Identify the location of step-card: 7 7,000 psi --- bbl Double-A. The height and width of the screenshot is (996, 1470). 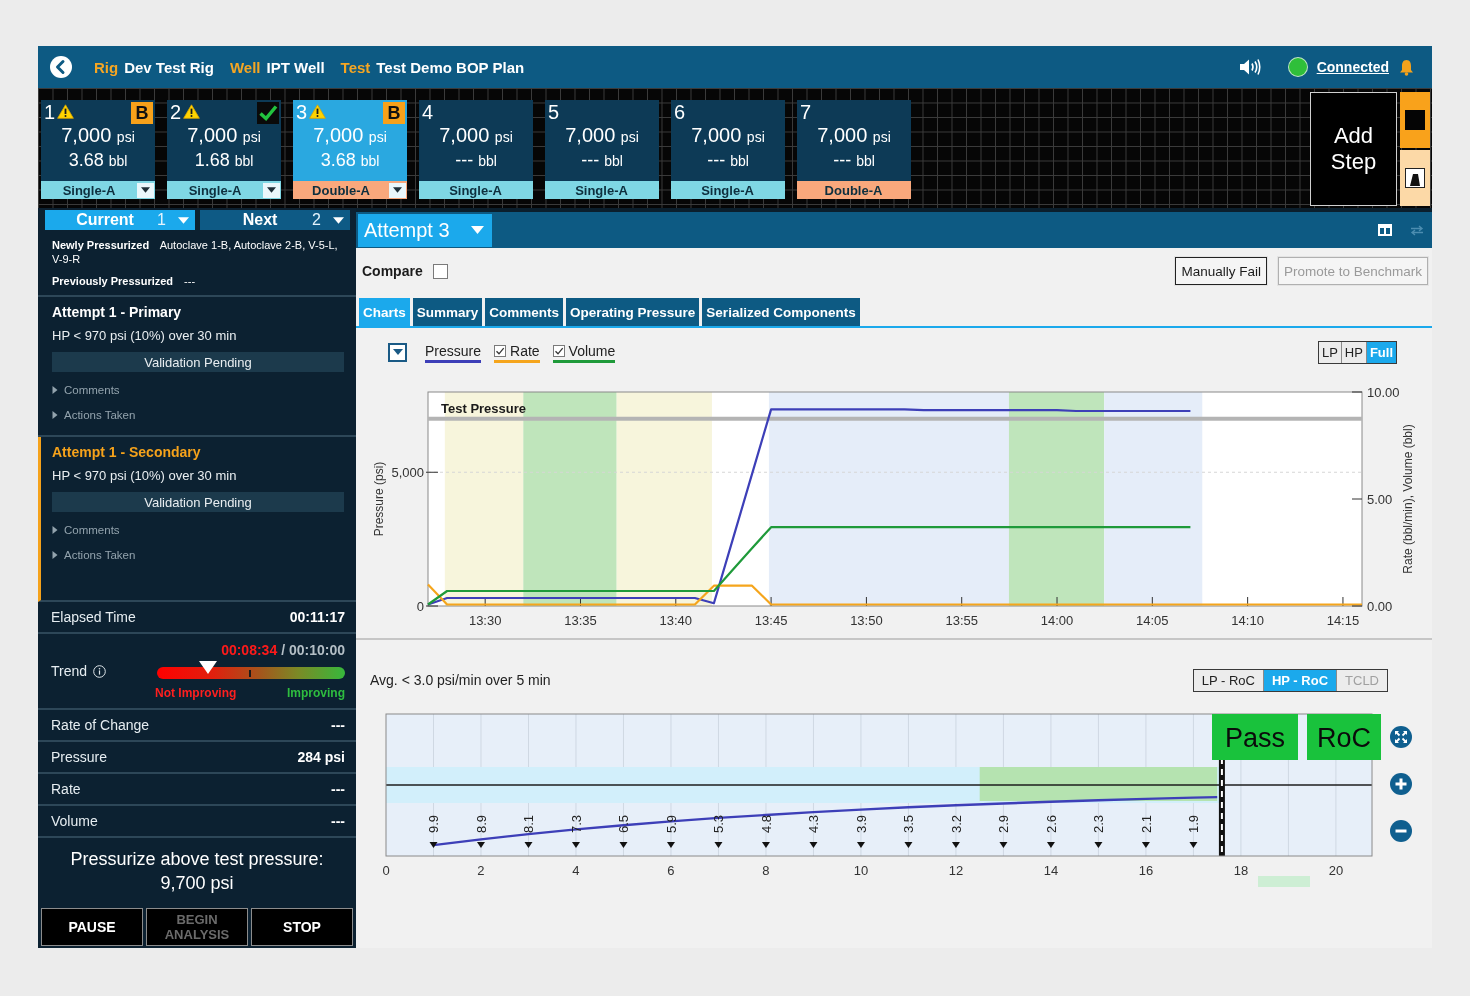
(854, 149).